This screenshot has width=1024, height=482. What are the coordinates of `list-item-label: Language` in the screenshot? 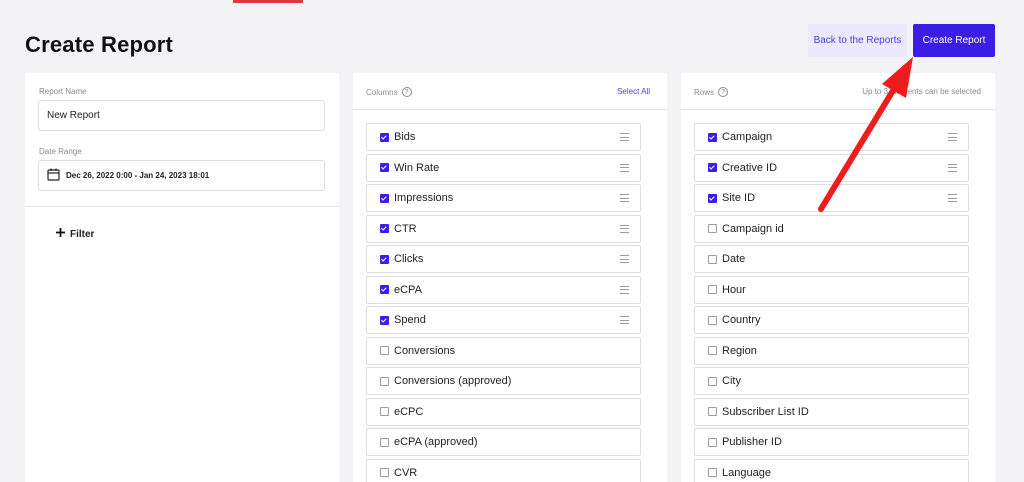 It's located at (746, 472).